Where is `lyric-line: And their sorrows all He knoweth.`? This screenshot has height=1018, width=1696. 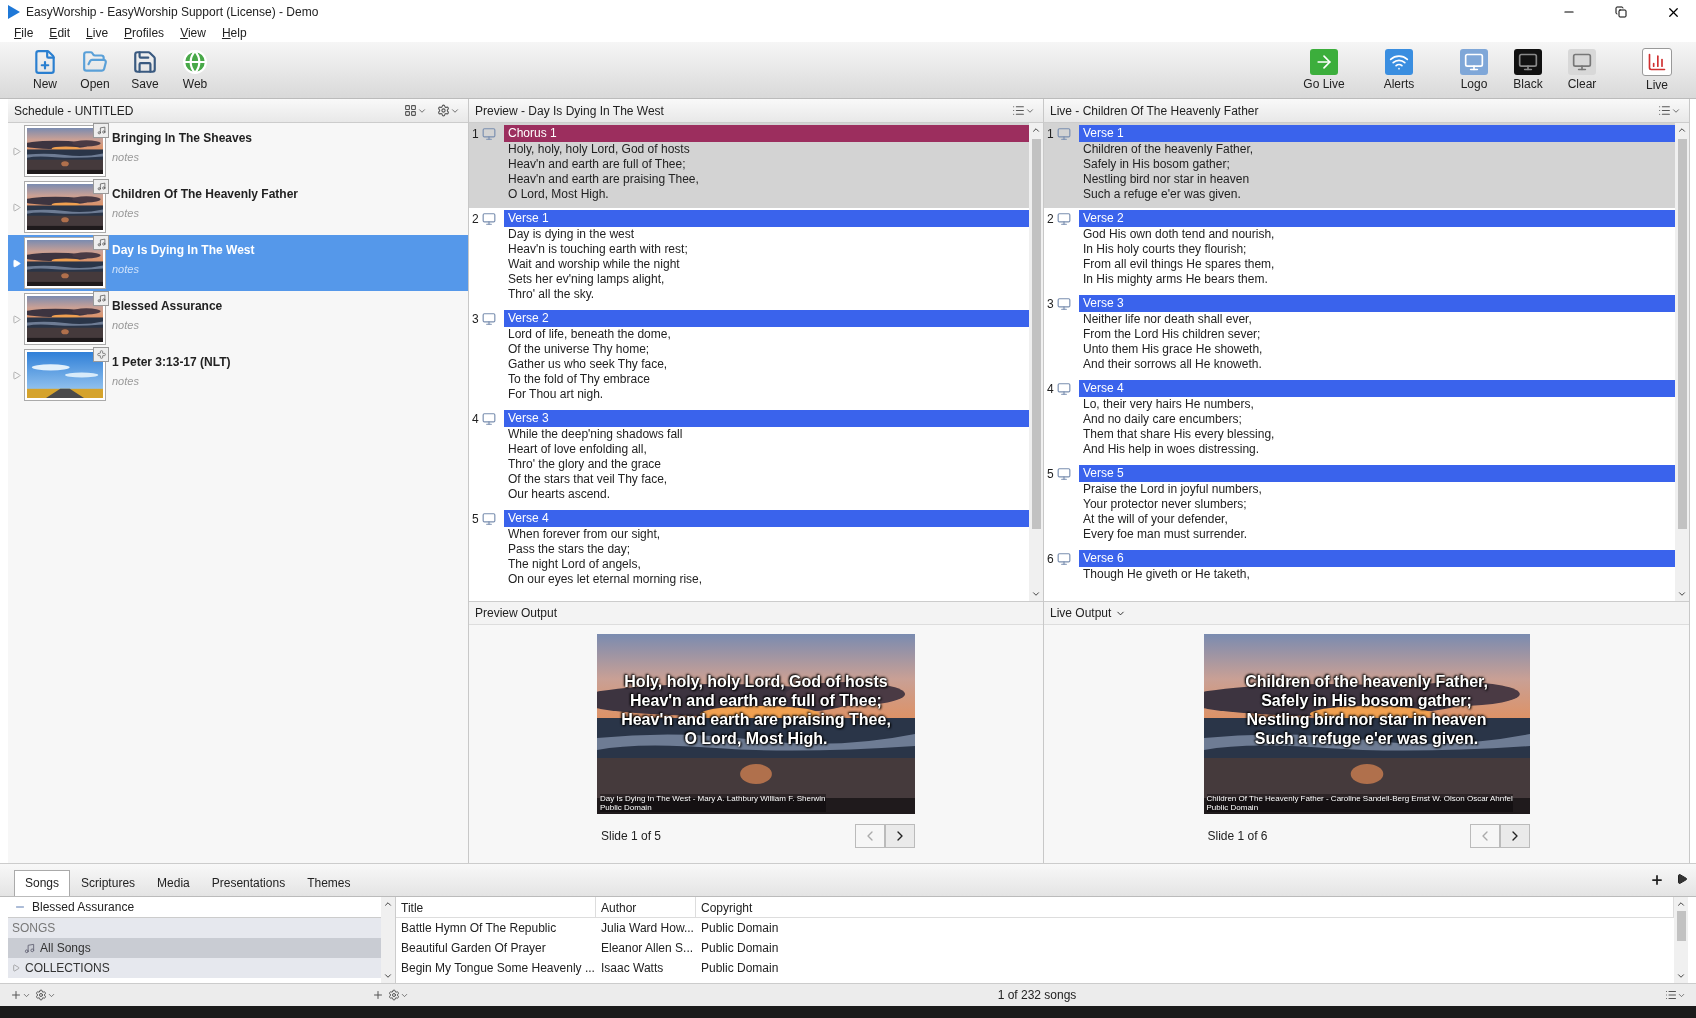 lyric-line: And their sorrows all He knoweth. is located at coordinates (1172, 364).